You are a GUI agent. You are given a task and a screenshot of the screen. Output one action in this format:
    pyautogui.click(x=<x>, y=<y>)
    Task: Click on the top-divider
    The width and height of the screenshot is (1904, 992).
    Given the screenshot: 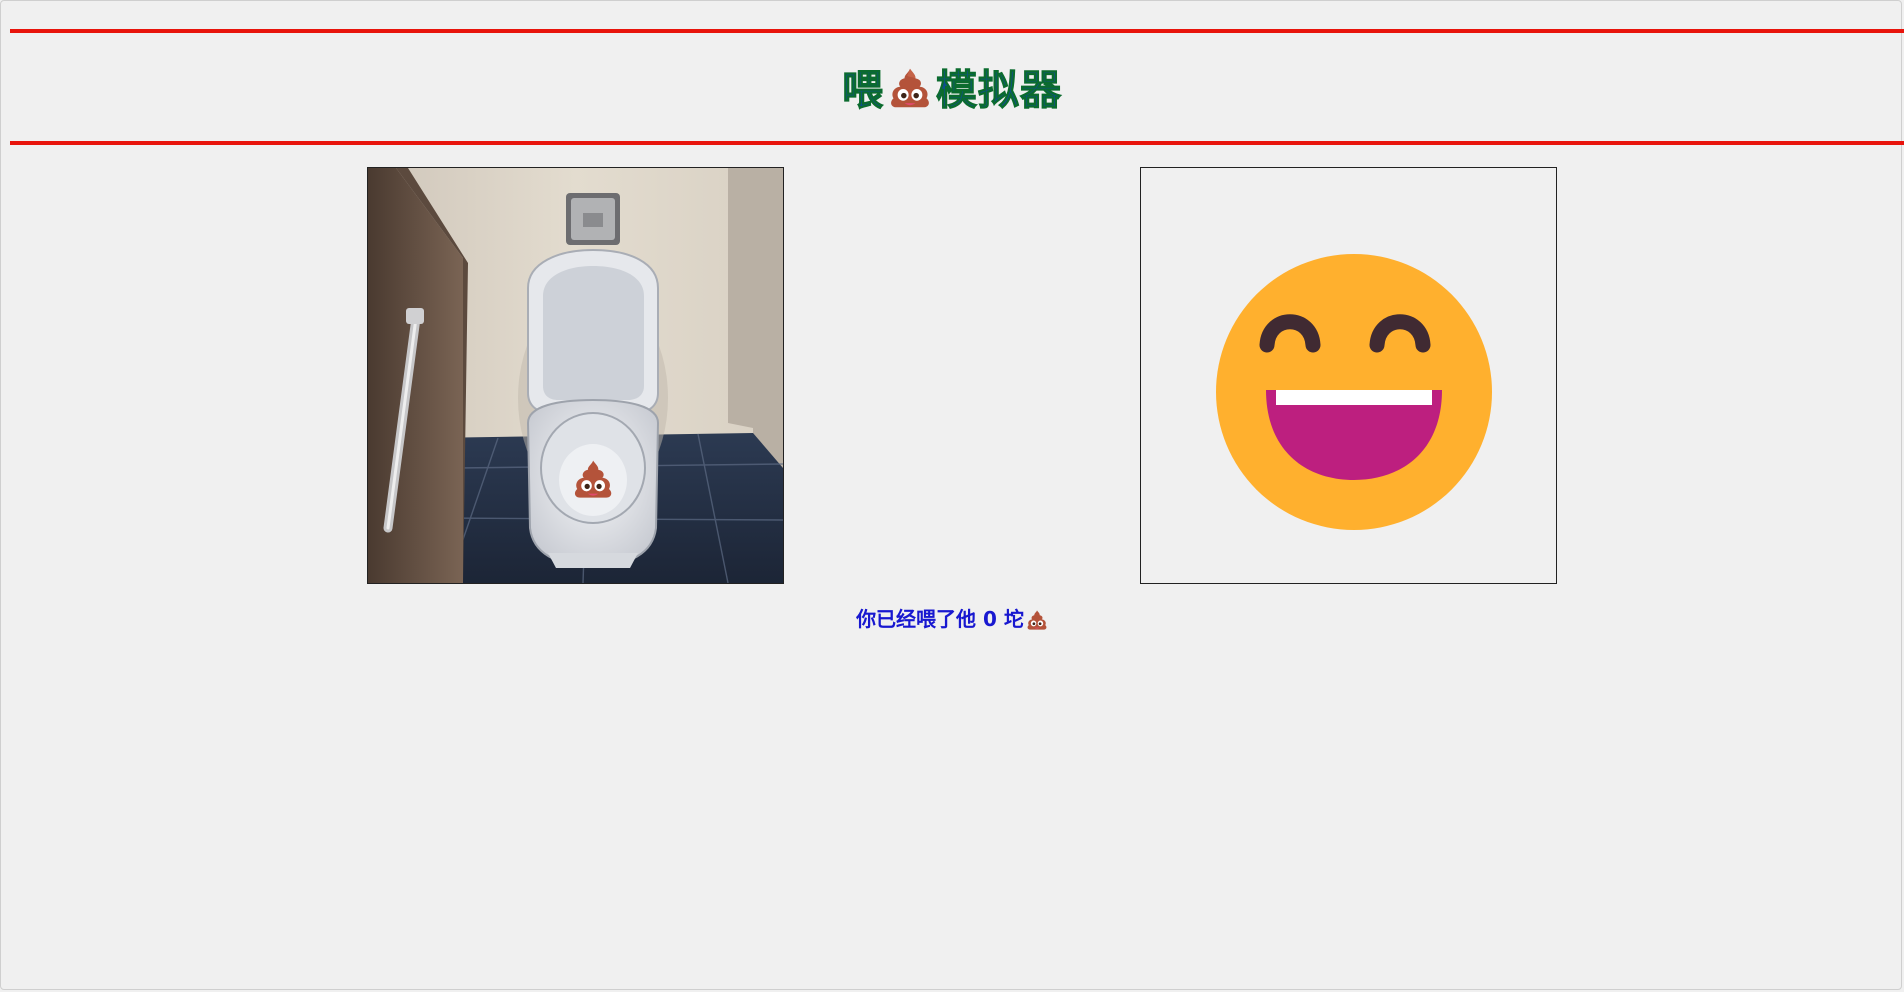 What is the action you would take?
    pyautogui.click(x=957, y=31)
    